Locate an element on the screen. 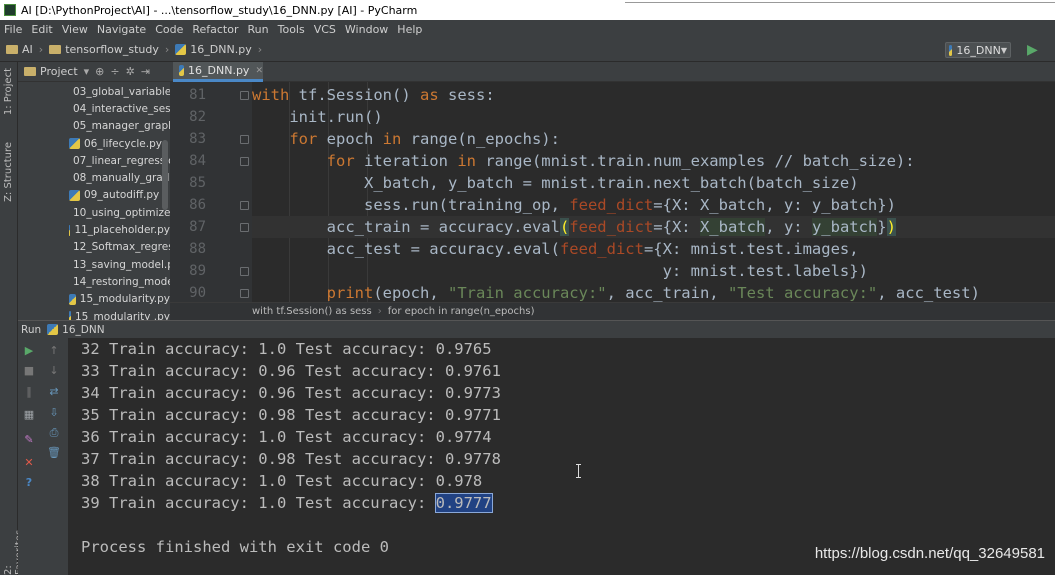 This screenshot has height=575, width=1055. scroll-to-end-icon: ⇩ is located at coordinates (54, 413).